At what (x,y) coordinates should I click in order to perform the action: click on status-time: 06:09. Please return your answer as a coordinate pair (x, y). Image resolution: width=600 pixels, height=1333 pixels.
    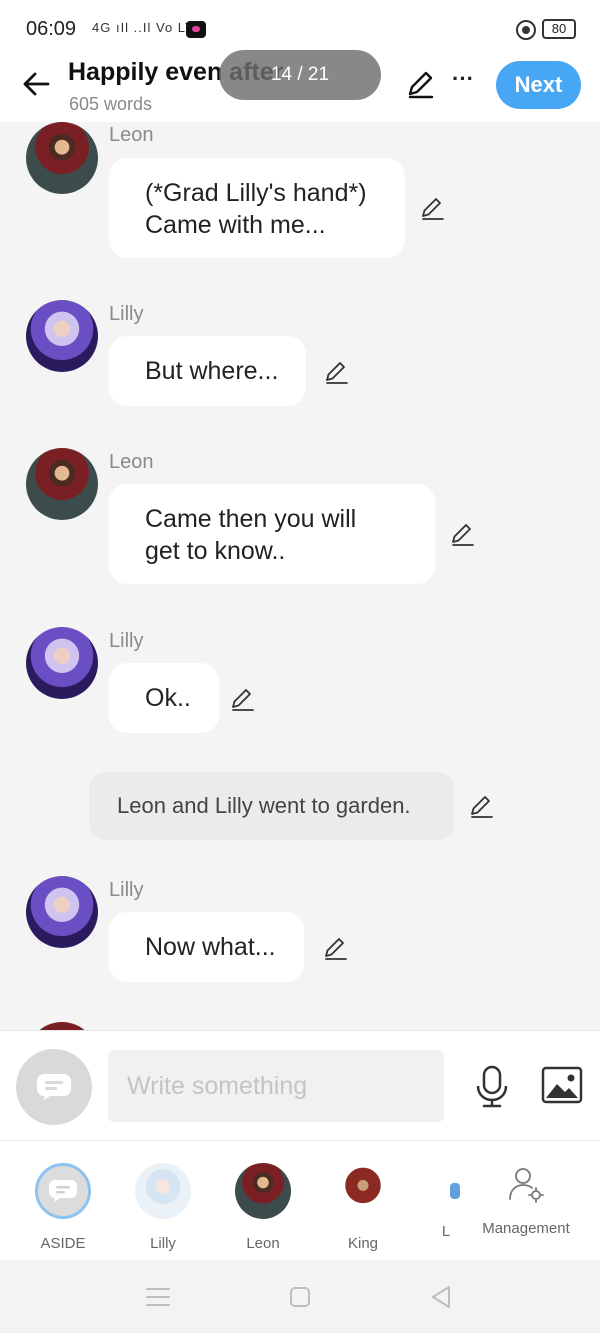
    Looking at the image, I should click on (51, 29).